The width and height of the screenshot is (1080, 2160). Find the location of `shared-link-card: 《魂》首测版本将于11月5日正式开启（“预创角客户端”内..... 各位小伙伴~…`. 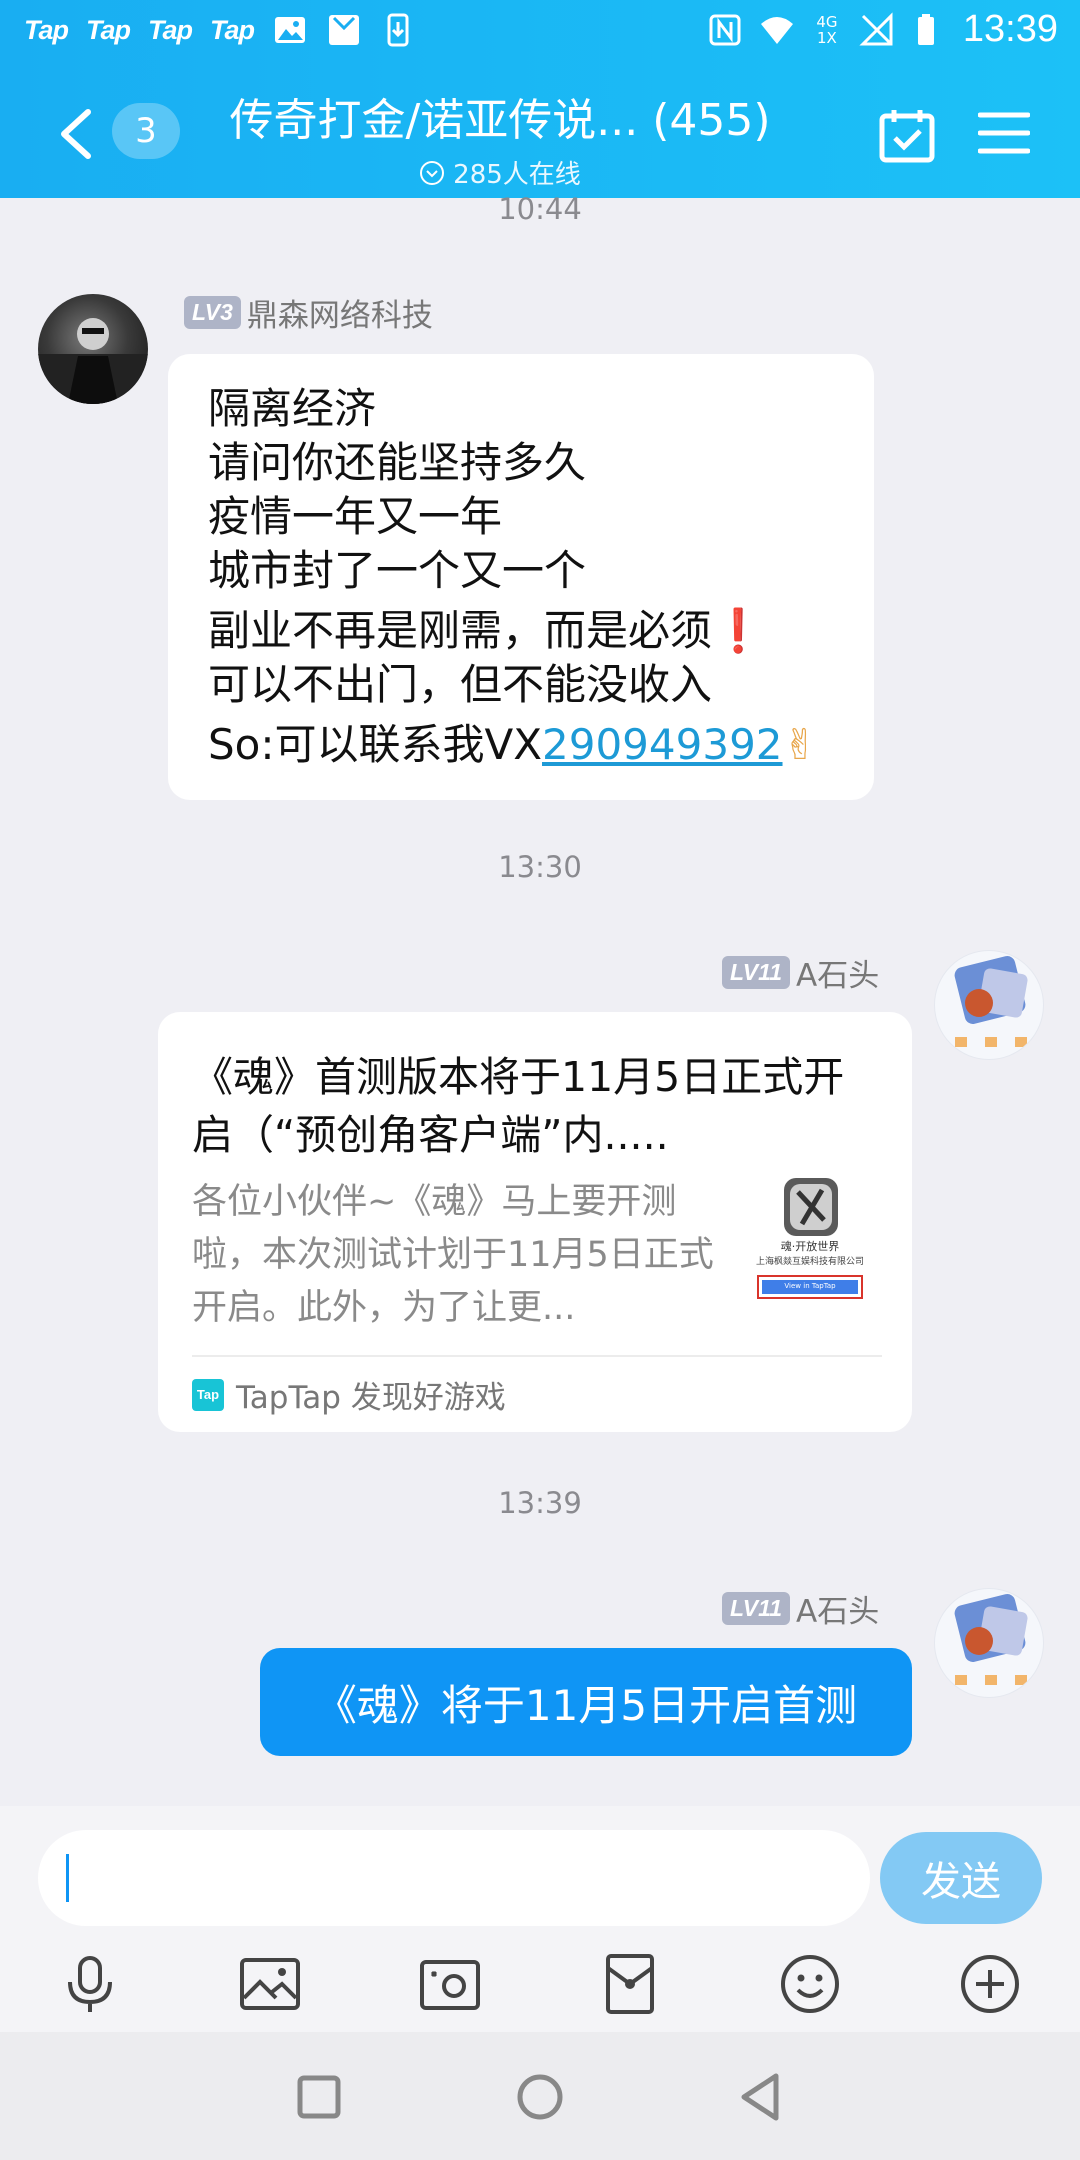

shared-link-card: 《魂》首测版本将于11月5日正式开启（“预创角客户端”内..... 各位小伙伴~… is located at coordinates (535, 1222).